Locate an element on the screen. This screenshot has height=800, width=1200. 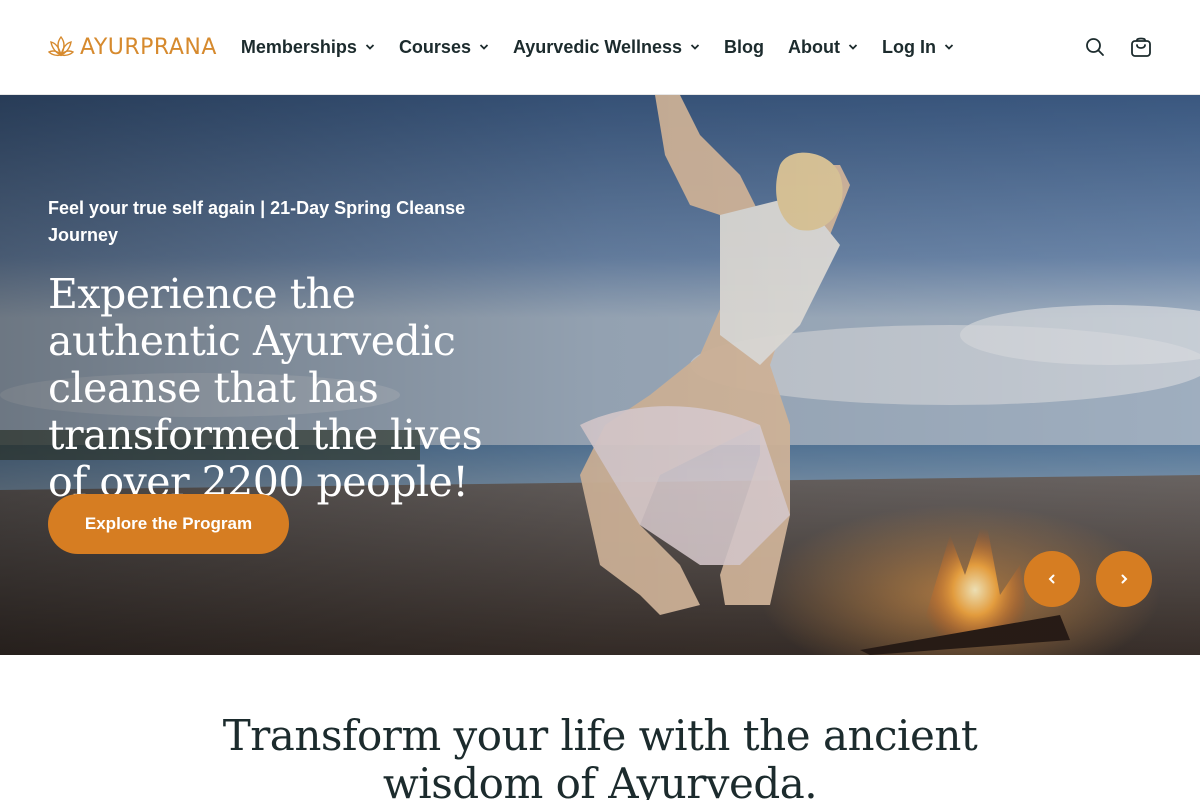
nav-memberships: Memberships is located at coordinates (308, 47).